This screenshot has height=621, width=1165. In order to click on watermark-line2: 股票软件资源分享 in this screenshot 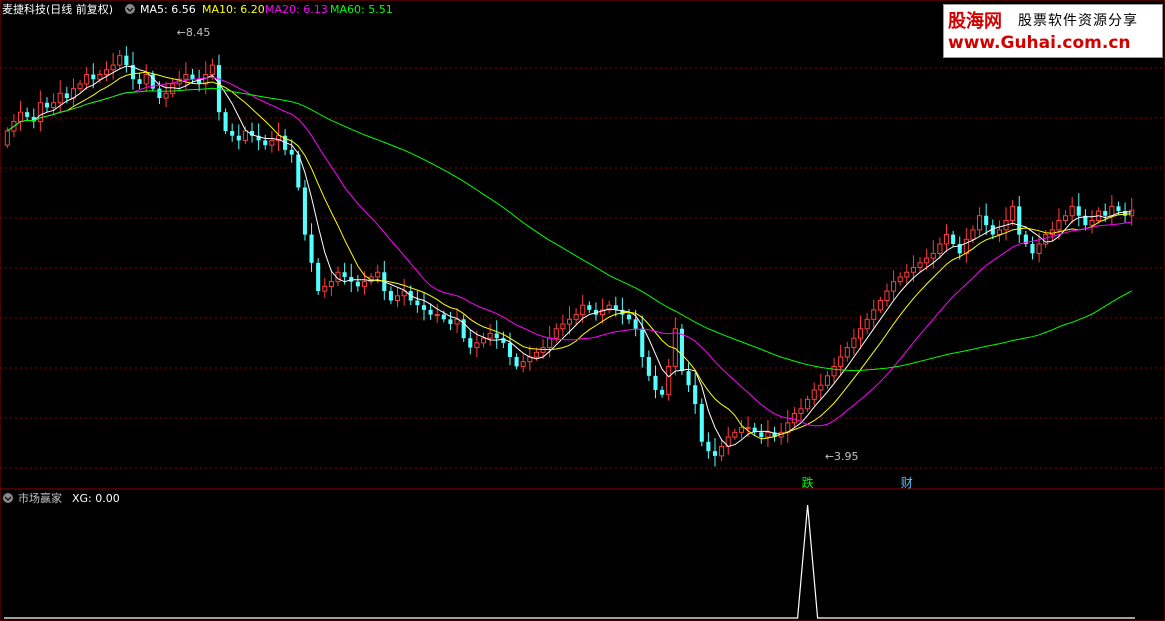, I will do `click(1078, 21)`.